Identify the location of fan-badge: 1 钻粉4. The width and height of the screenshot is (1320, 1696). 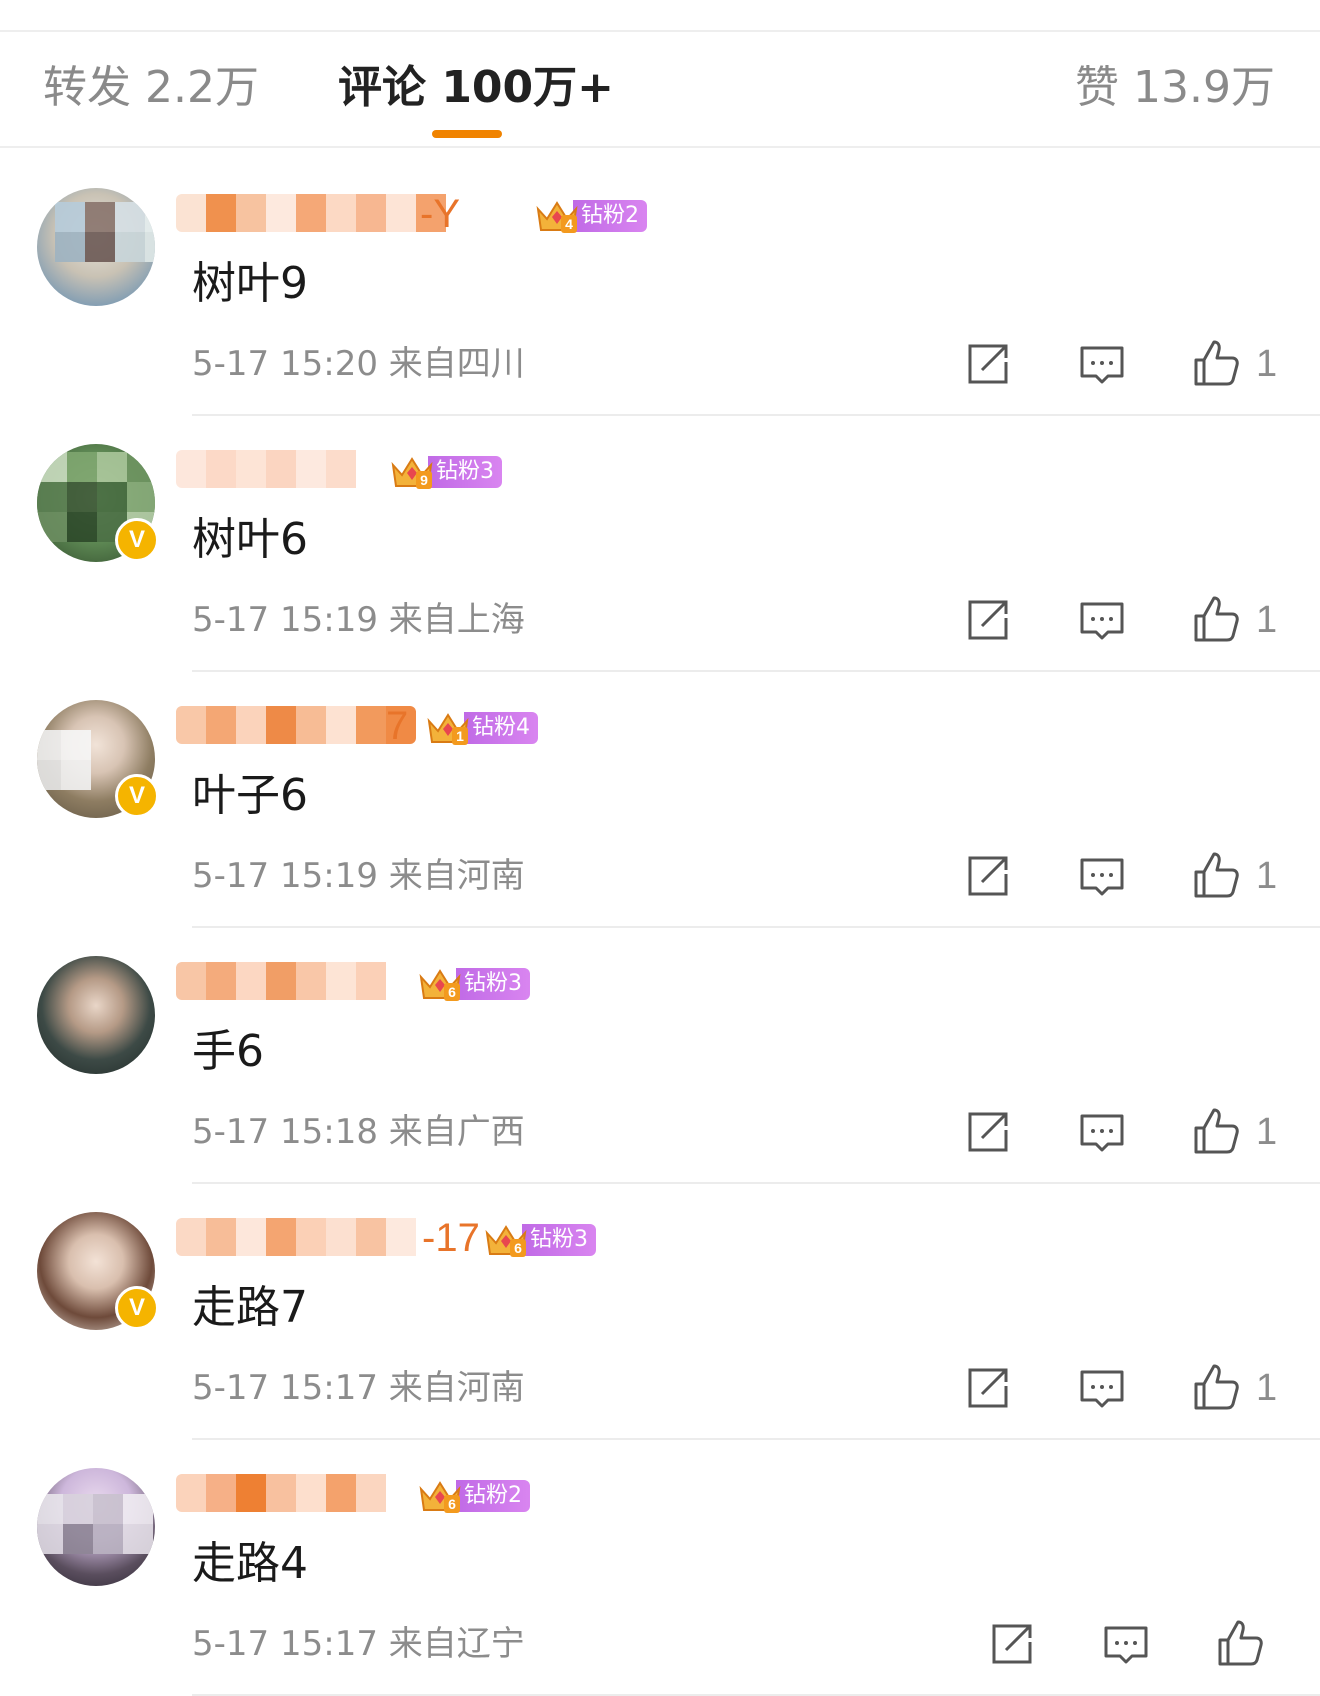
(482, 728).